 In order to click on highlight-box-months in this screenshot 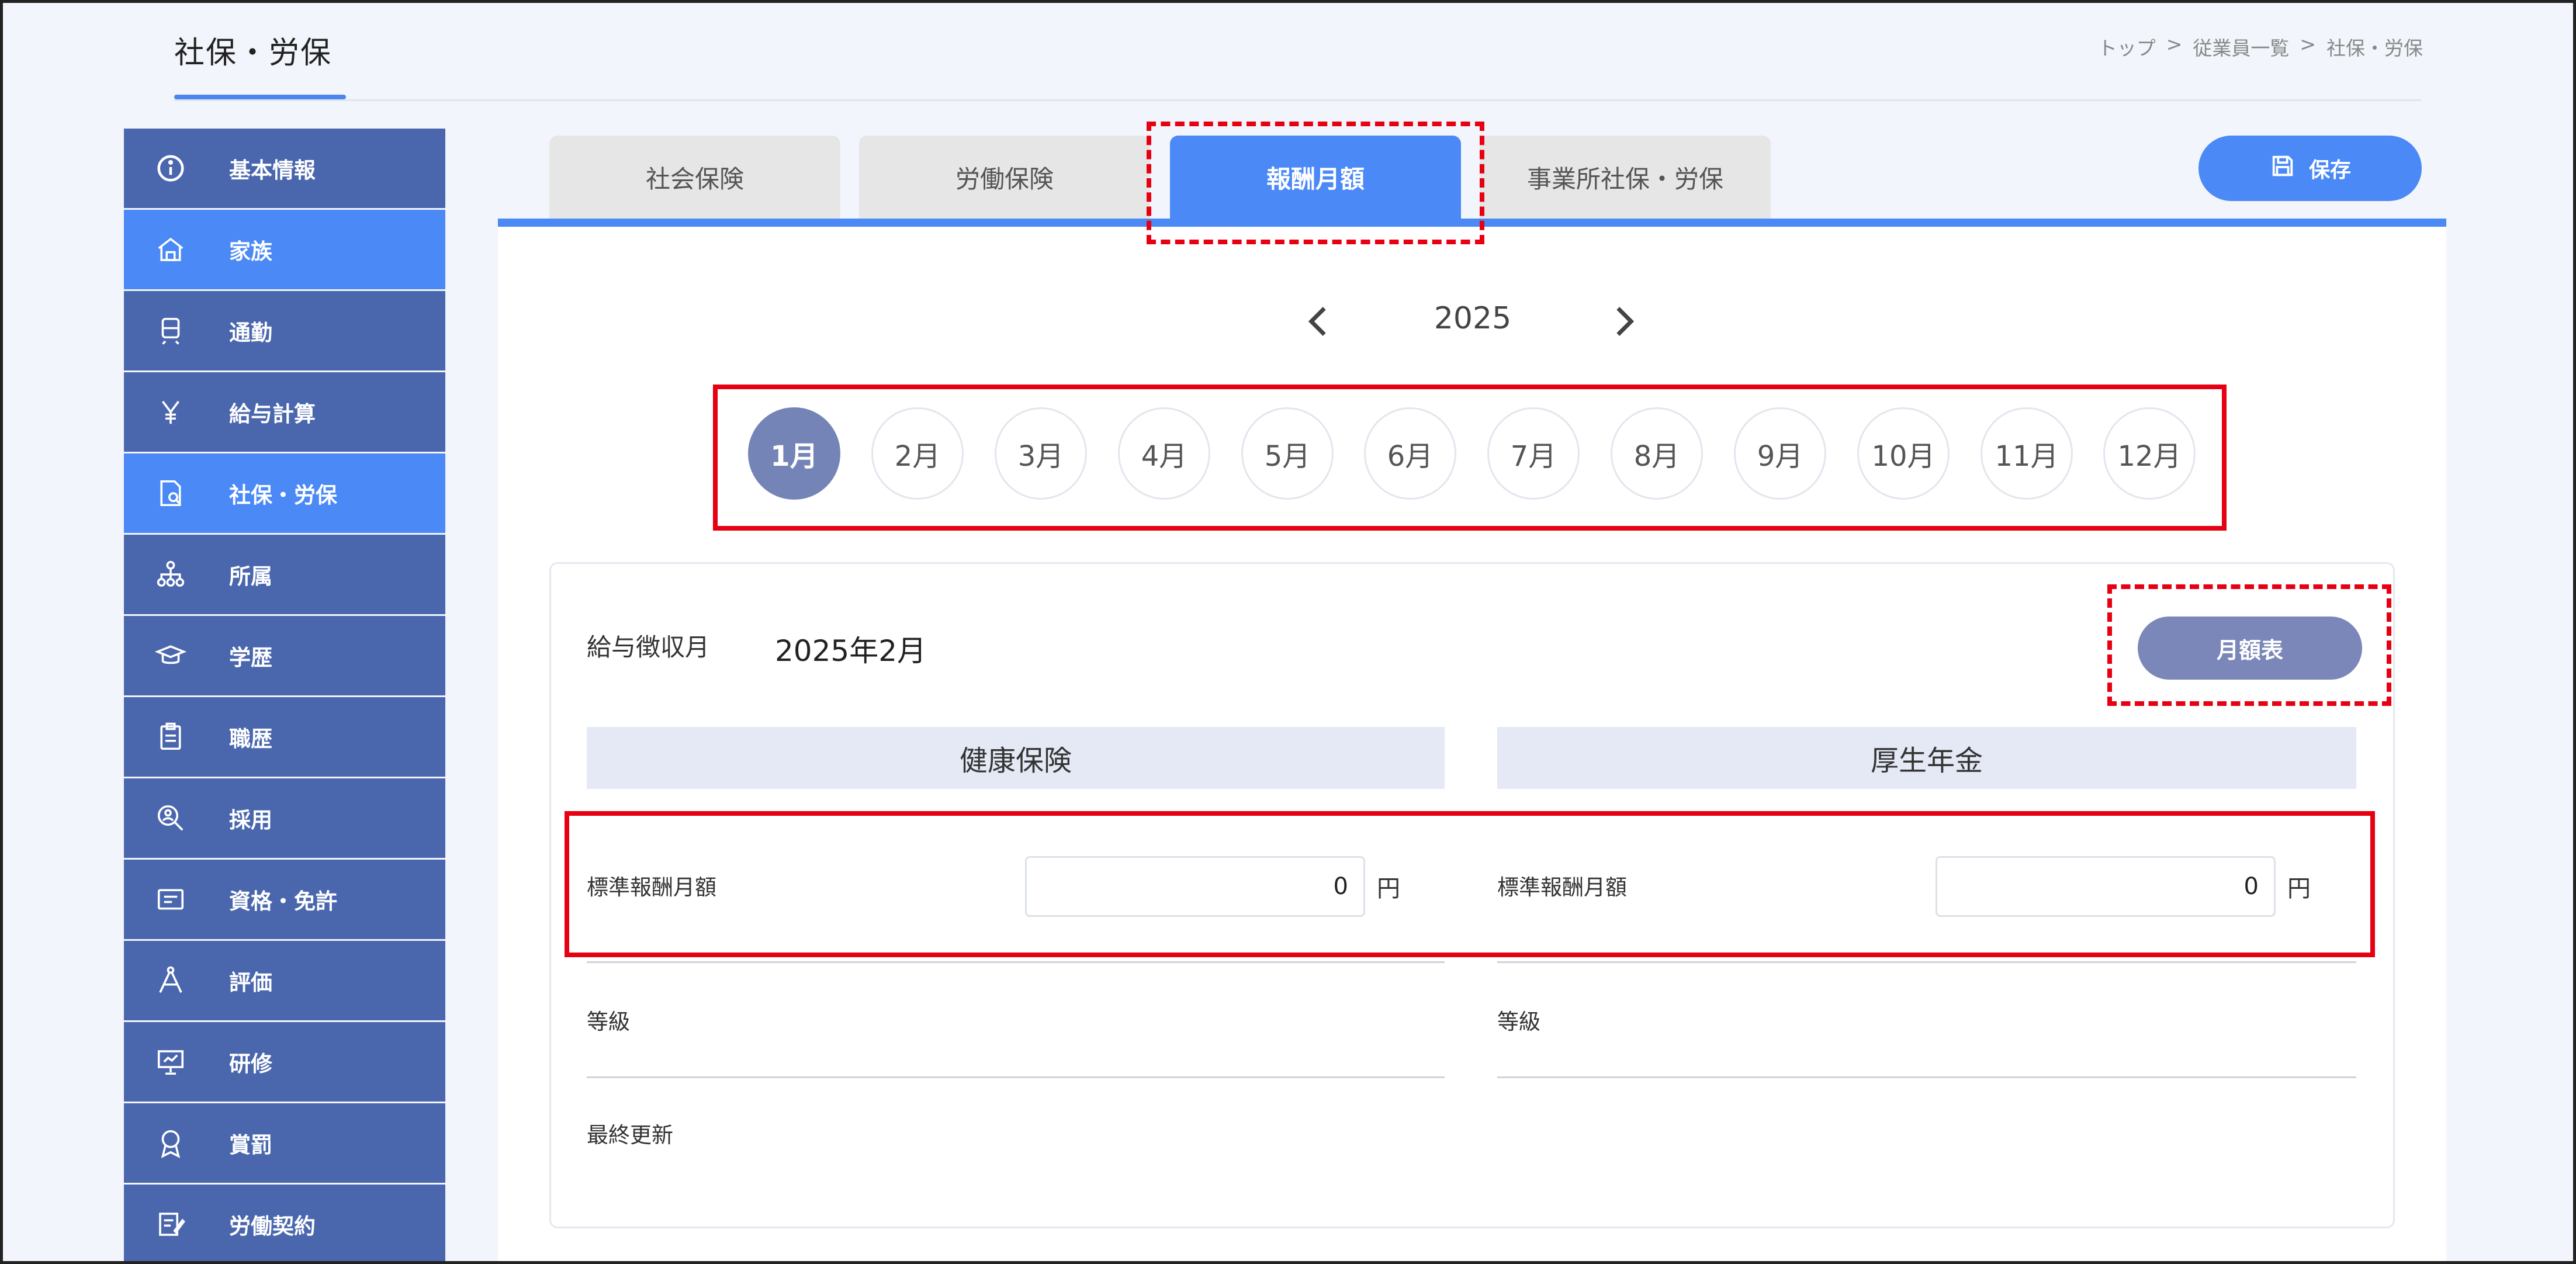, I will do `click(1470, 458)`.